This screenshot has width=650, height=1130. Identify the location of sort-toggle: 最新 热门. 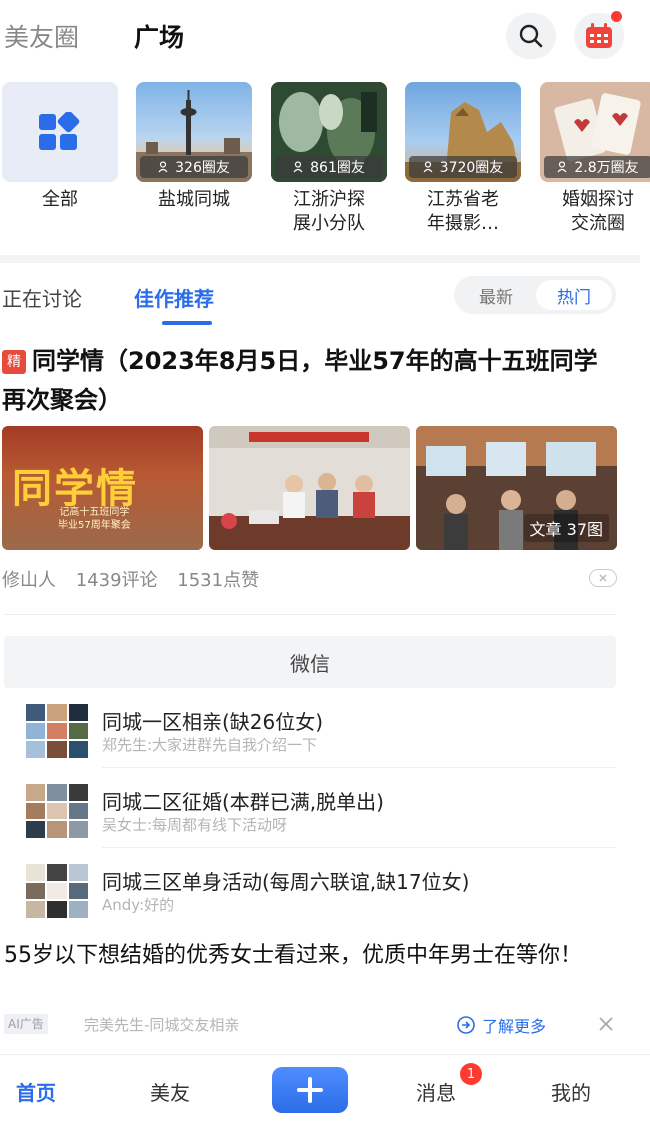
(535, 295).